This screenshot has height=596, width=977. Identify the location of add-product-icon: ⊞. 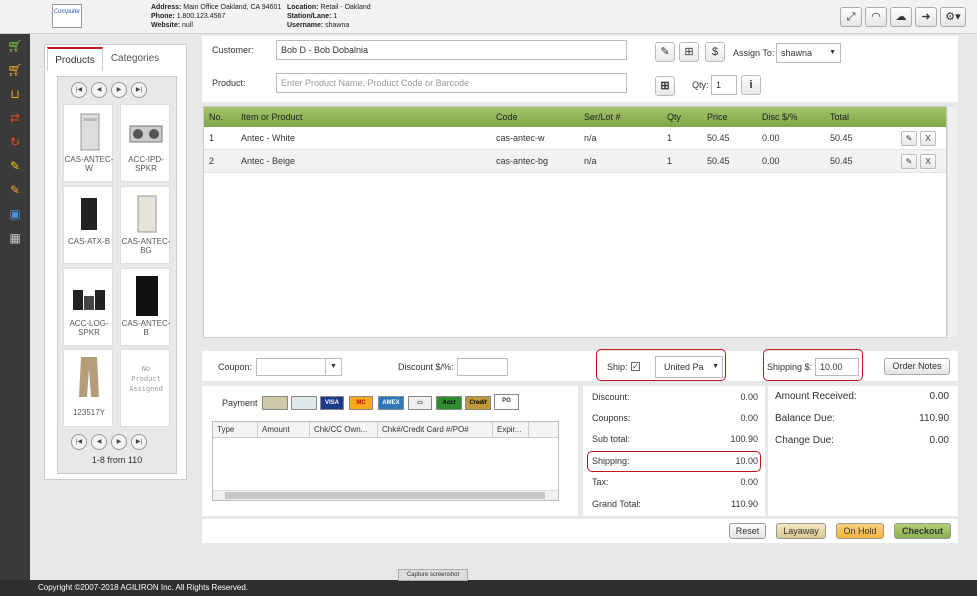
(665, 86).